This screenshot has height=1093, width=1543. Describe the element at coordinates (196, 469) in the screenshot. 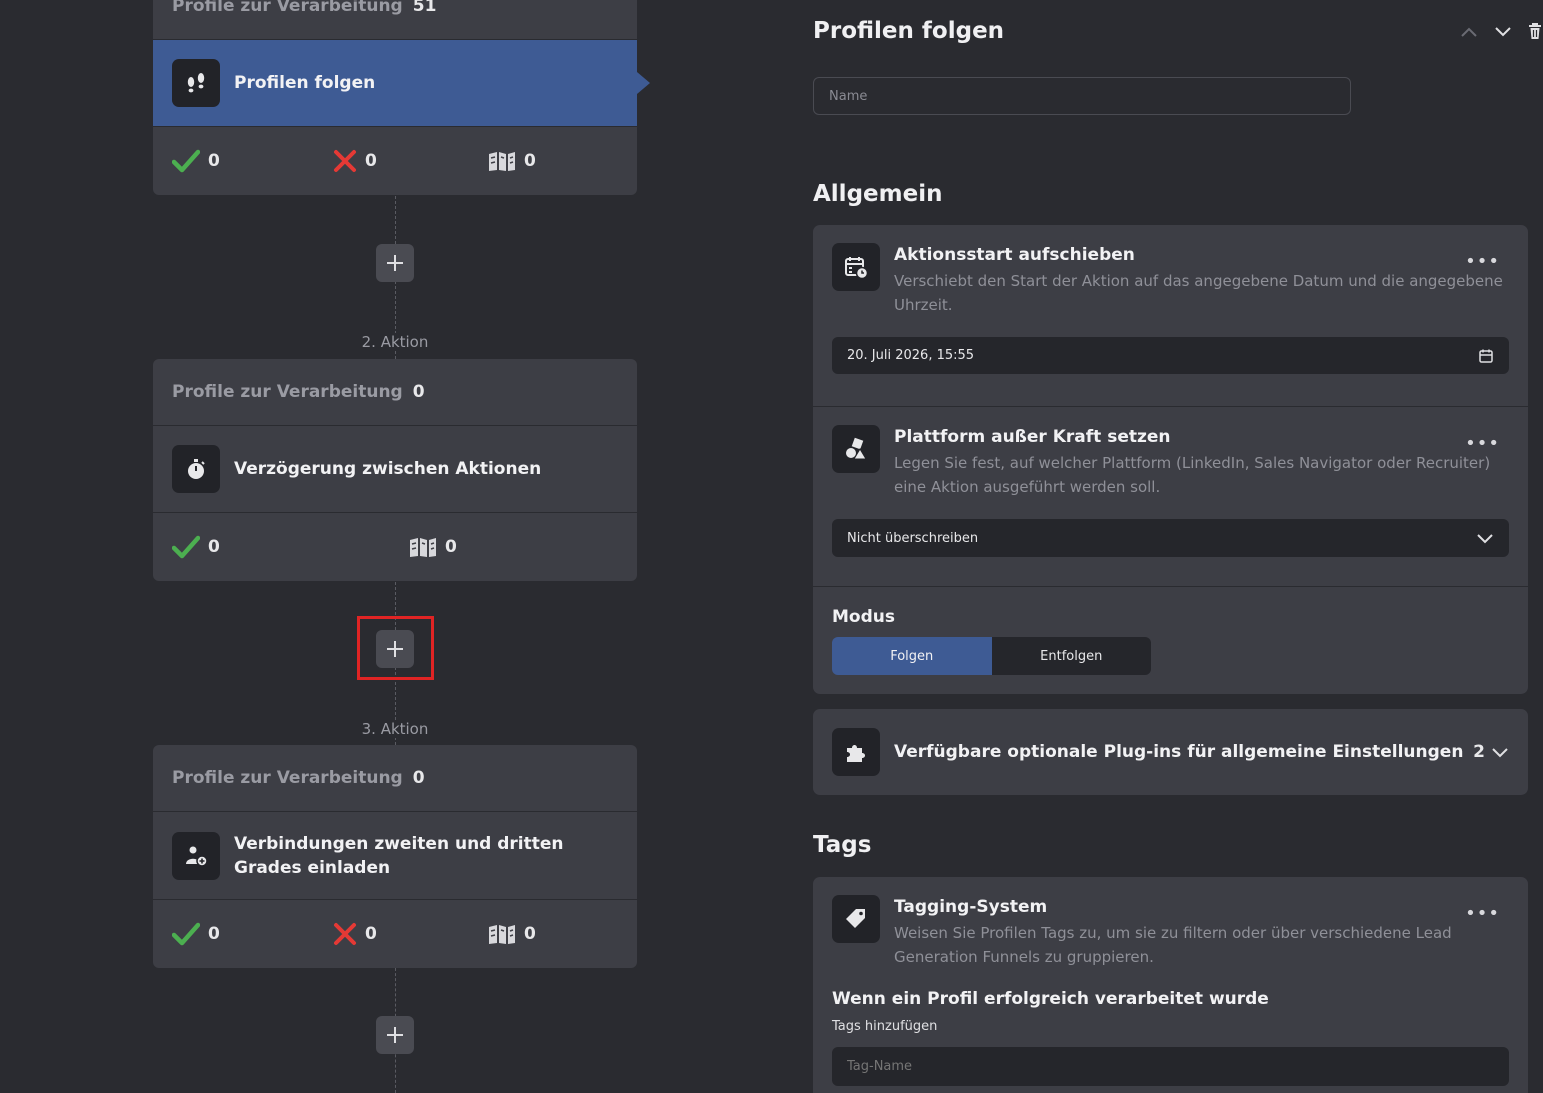

I see `stopwatch-icon` at that location.